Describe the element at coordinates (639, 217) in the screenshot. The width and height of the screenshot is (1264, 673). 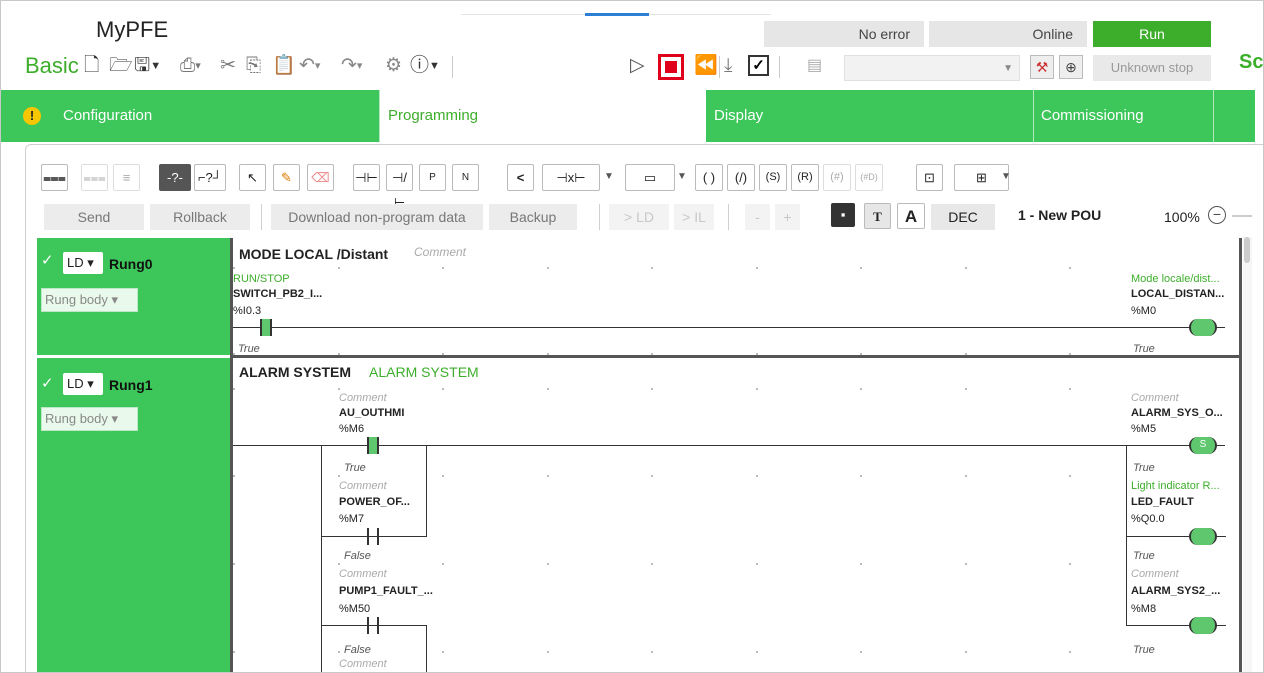
I see `convert-ld-button: > LD` at that location.